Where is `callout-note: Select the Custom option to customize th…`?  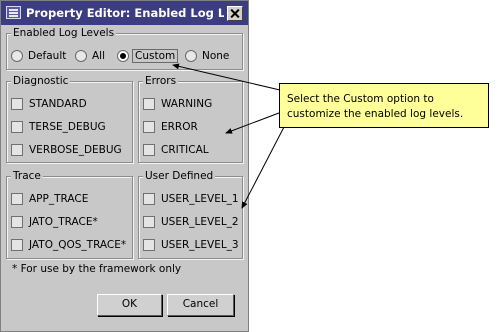
callout-note: Select the Custom option to customize th… is located at coordinates (384, 105).